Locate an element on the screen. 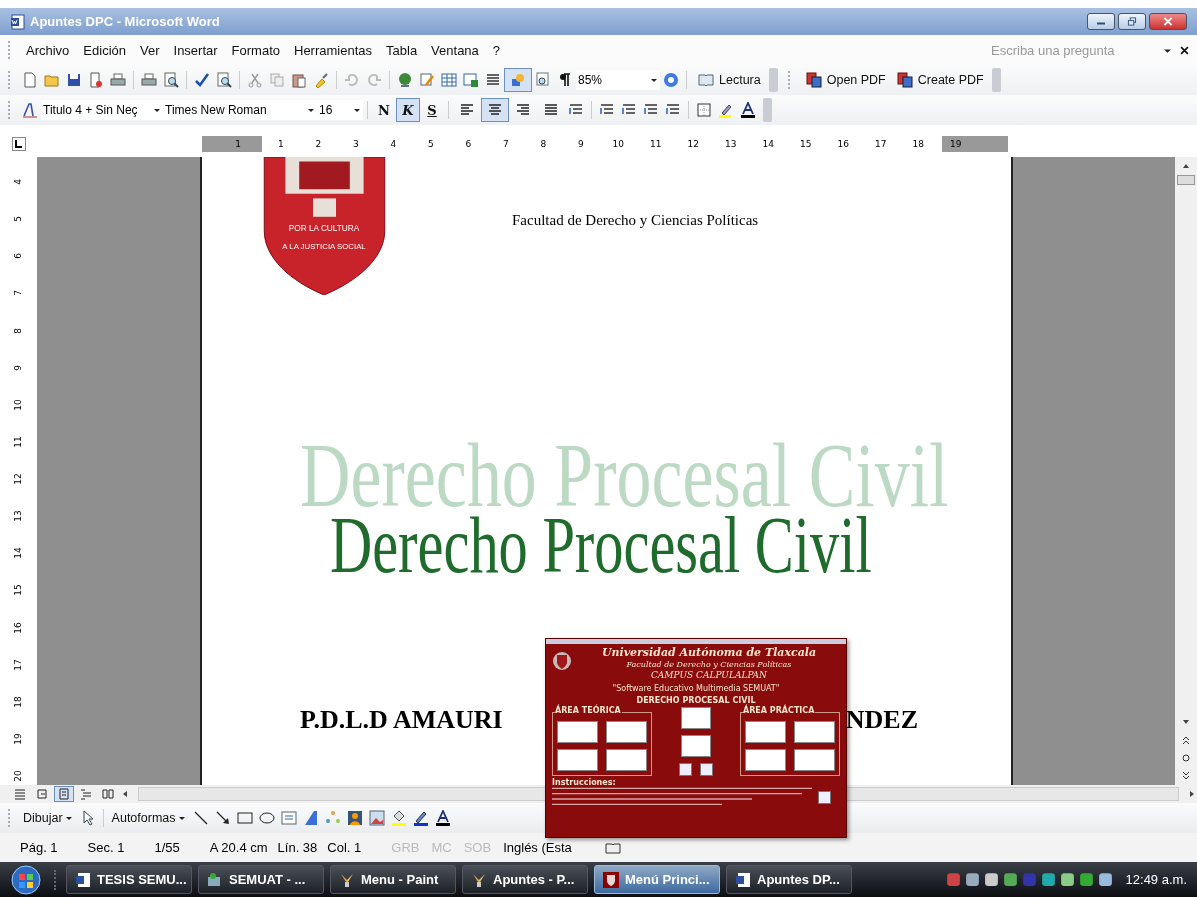  spreadsheet-icon is located at coordinates (471, 80).